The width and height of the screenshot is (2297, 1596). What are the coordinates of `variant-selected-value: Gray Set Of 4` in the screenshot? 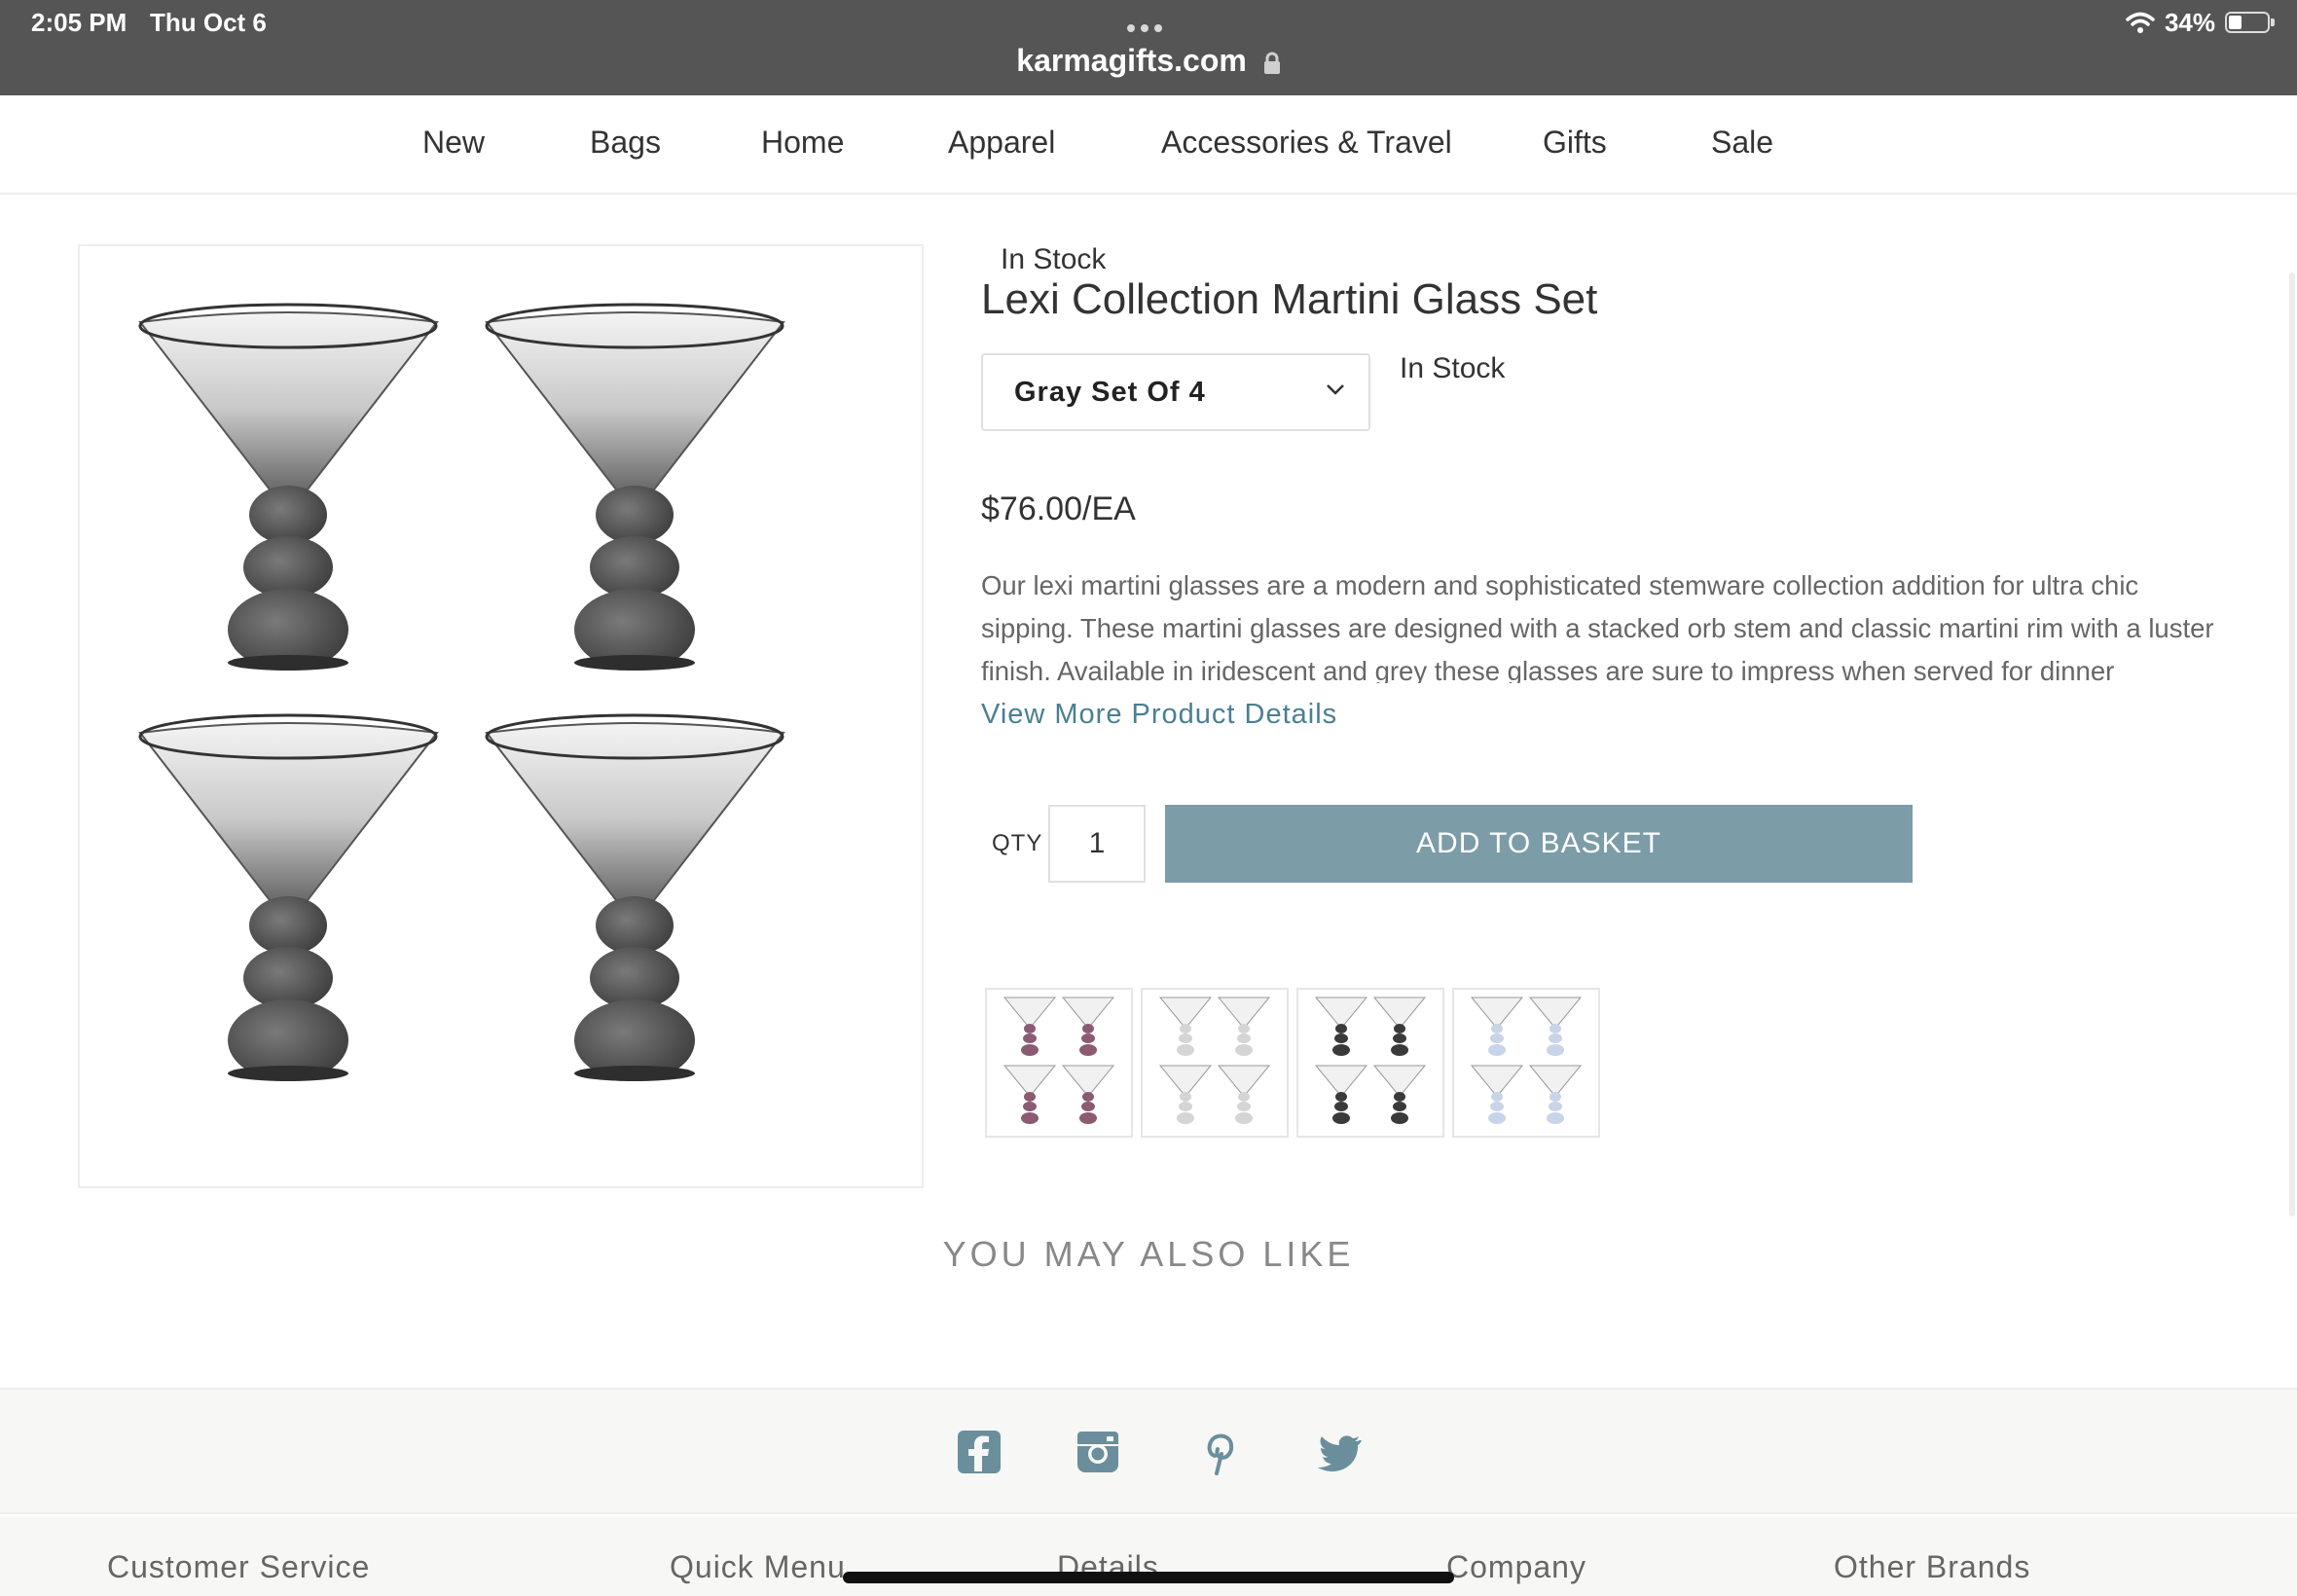 It's located at (1110, 392).